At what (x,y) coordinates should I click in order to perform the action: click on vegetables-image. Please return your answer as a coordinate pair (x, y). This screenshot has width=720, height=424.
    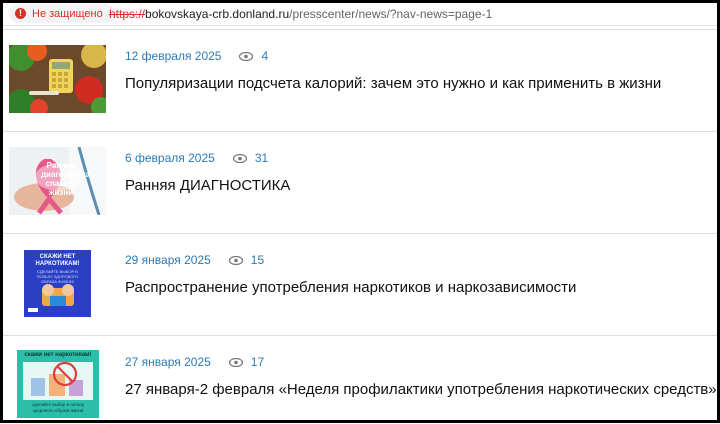
    Looking at the image, I should click on (57, 79).